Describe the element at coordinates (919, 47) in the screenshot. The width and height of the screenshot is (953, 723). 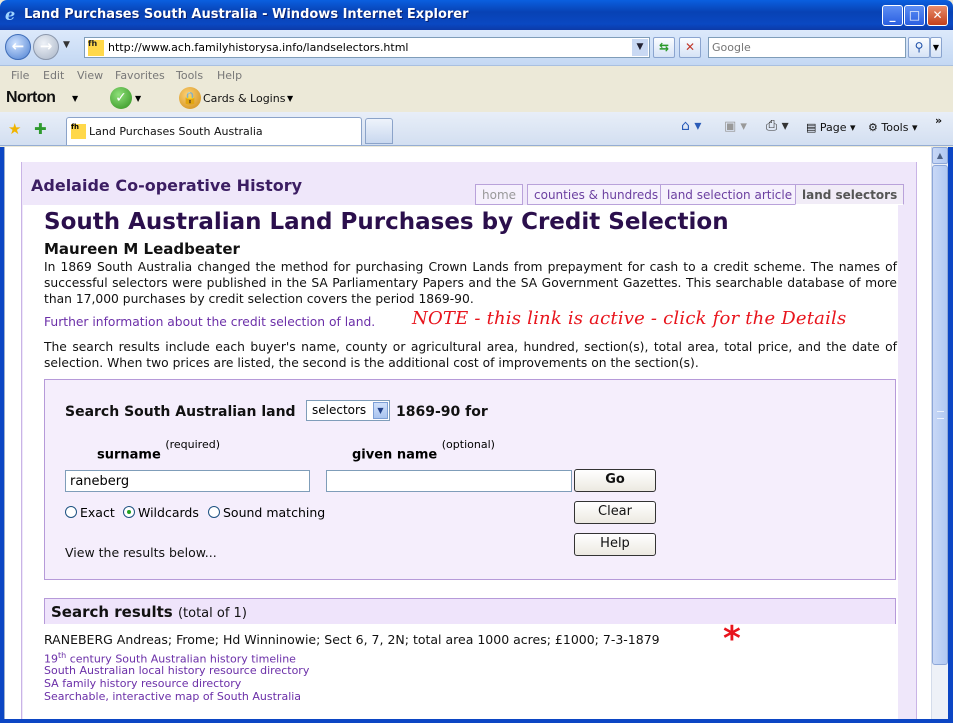
I see `search-icon: ⚲` at that location.